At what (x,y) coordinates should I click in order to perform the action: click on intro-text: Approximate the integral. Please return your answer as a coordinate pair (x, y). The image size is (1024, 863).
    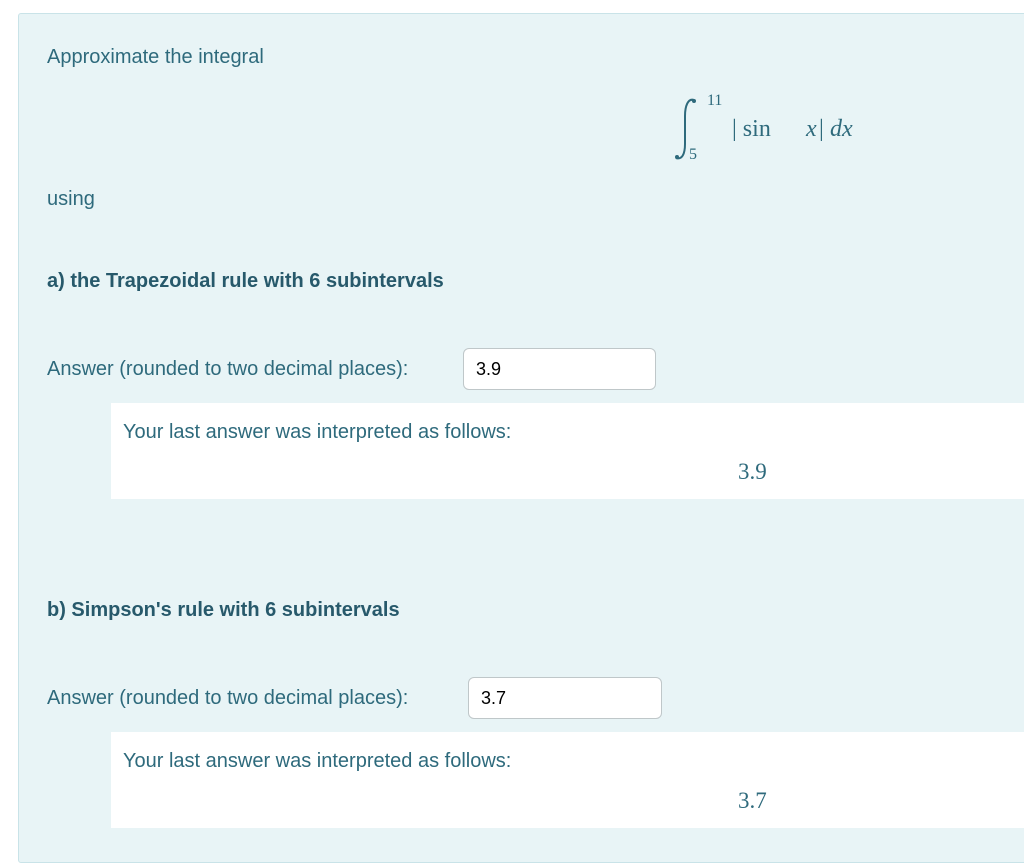
    Looking at the image, I should click on (155, 57).